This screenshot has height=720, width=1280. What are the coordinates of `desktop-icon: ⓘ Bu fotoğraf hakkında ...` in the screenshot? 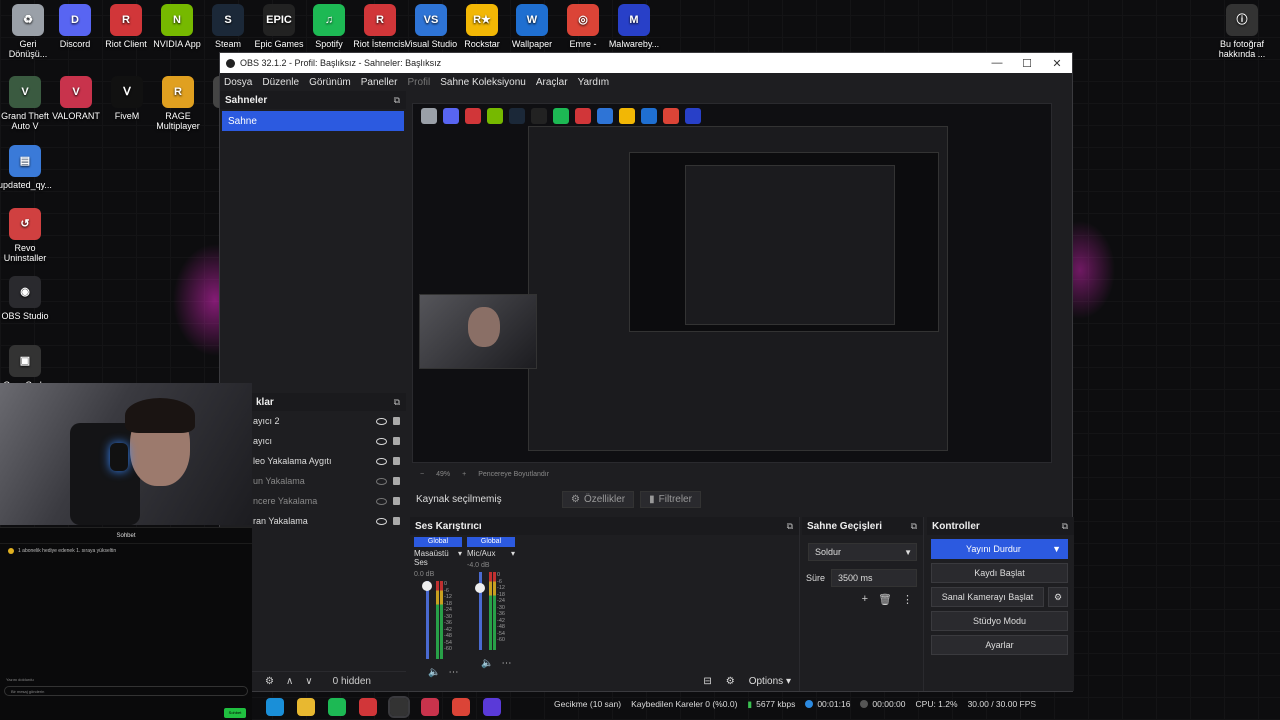 It's located at (1242, 31).